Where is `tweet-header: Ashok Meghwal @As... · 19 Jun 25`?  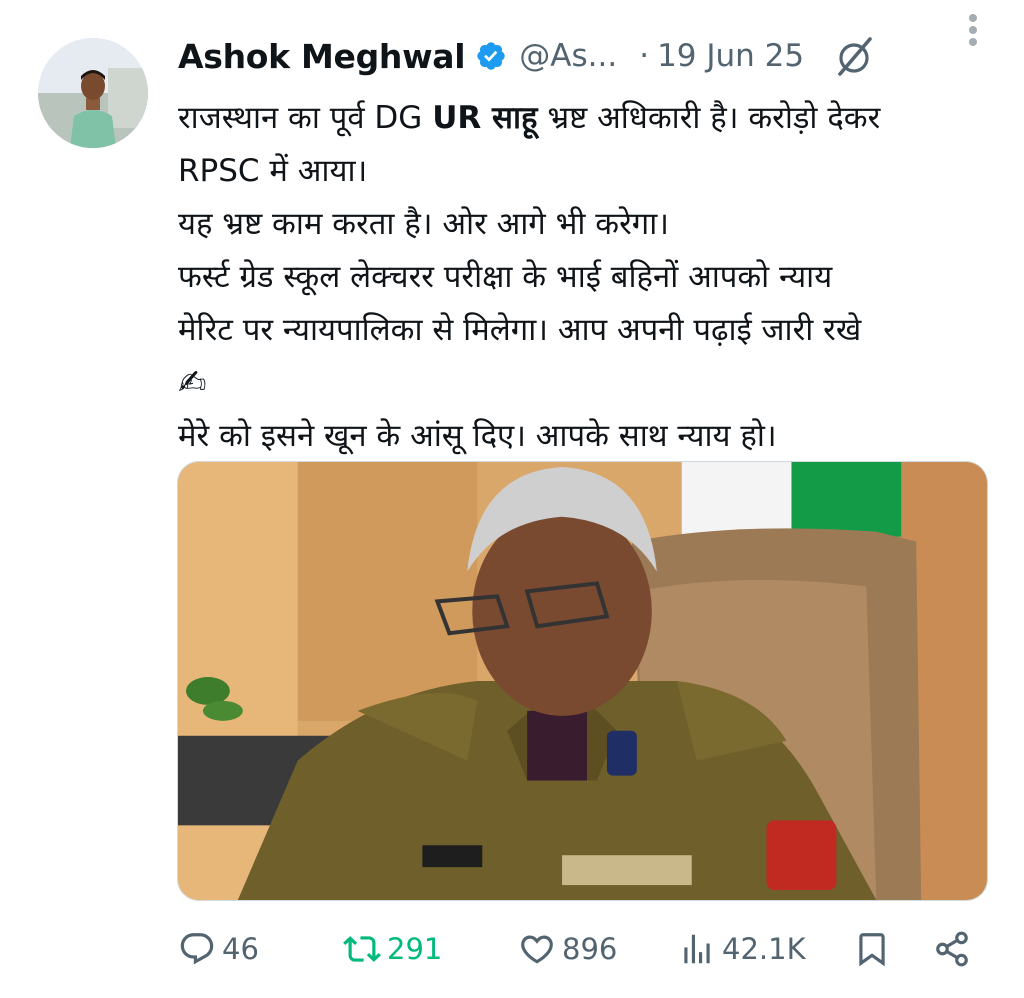 tweet-header: Ashok Meghwal @As... · 19 Jun 25 is located at coordinates (581, 56).